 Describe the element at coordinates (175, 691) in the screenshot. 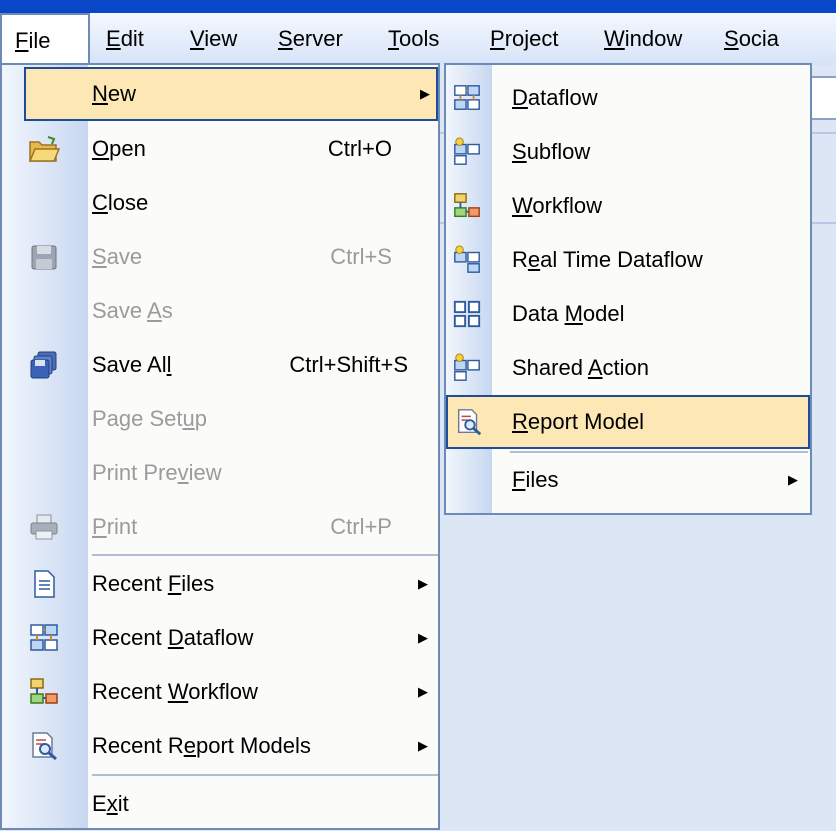

I see `menu-item-label: Recent Workflow` at that location.